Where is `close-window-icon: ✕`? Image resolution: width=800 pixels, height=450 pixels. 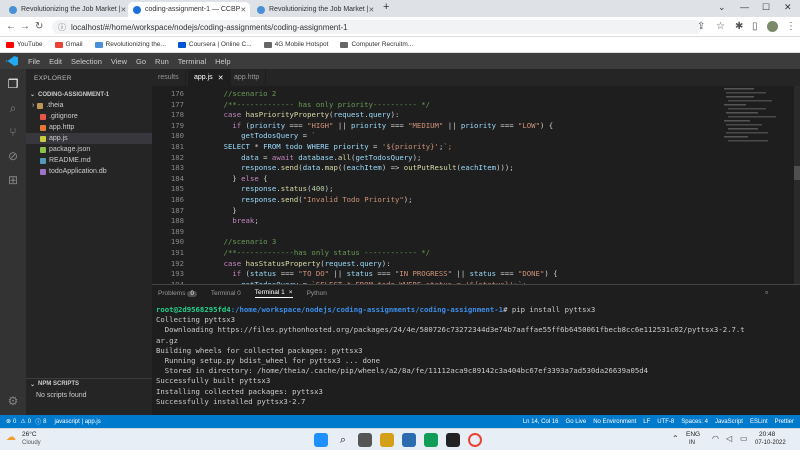
close-window-icon: ✕ is located at coordinates (788, 7).